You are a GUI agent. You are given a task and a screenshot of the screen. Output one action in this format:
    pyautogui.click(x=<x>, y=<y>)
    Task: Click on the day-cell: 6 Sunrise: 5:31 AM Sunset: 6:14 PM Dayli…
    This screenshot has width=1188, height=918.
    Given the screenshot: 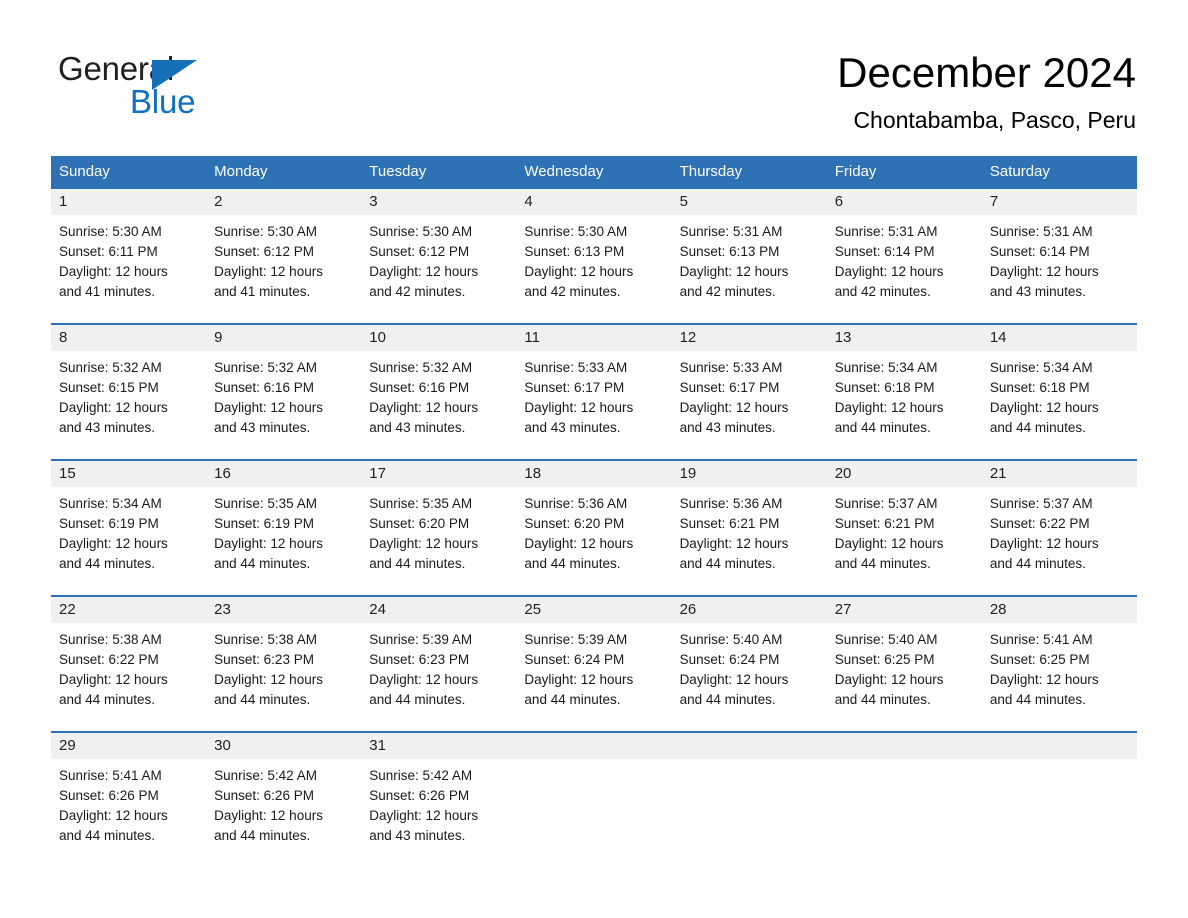 What is the action you would take?
    pyautogui.click(x=904, y=250)
    